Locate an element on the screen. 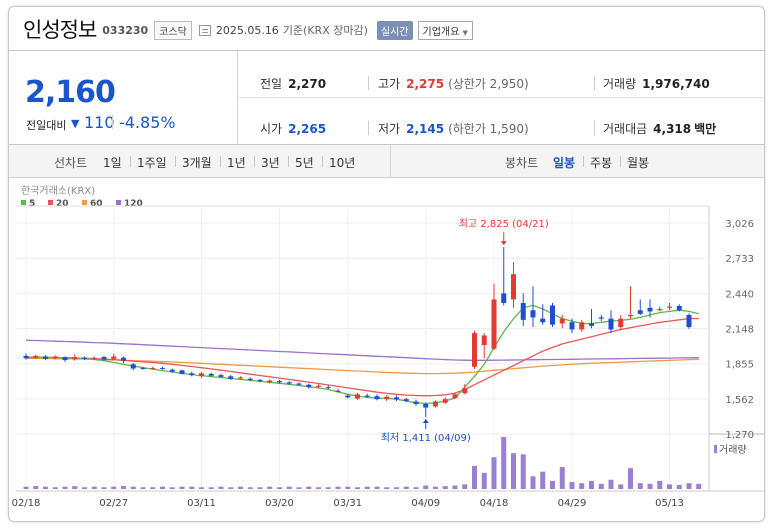  x-tick-label: 03/20 is located at coordinates (279, 503).